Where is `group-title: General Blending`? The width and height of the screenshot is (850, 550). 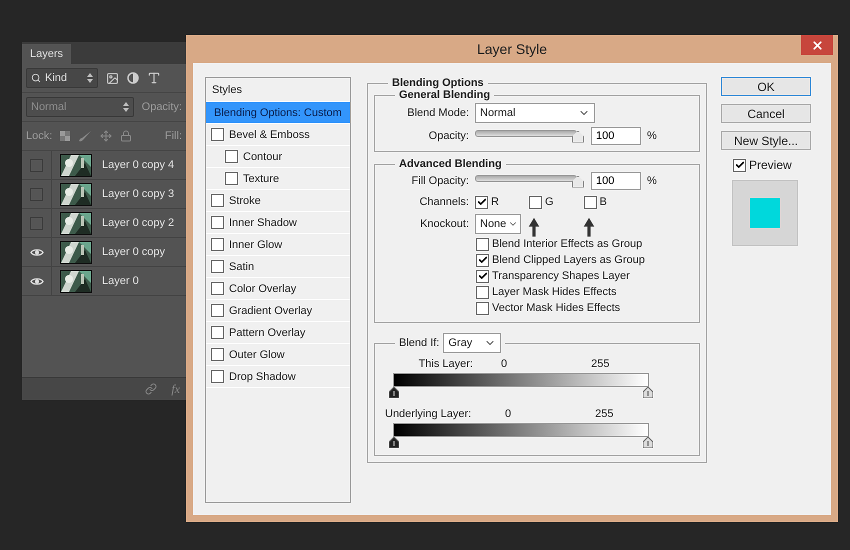 group-title: General Blending is located at coordinates (445, 95).